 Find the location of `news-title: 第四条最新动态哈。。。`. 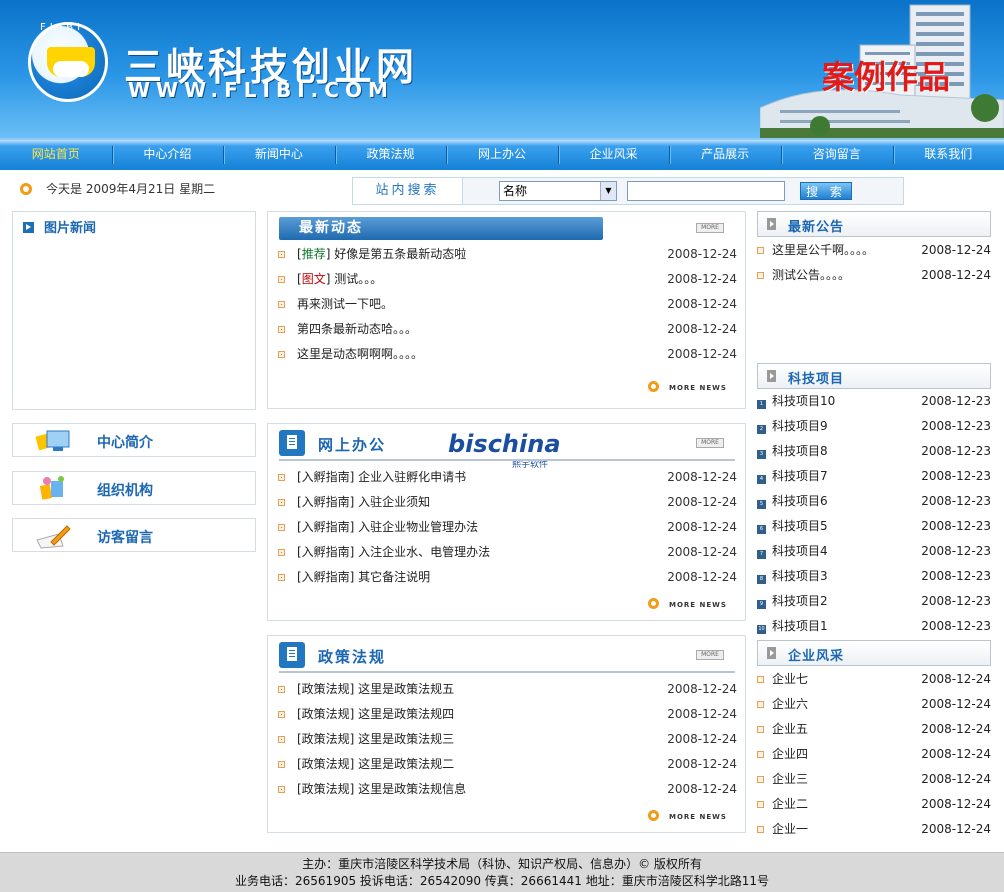

news-title: 第四条最新动态哈。。。 is located at coordinates (357, 329).